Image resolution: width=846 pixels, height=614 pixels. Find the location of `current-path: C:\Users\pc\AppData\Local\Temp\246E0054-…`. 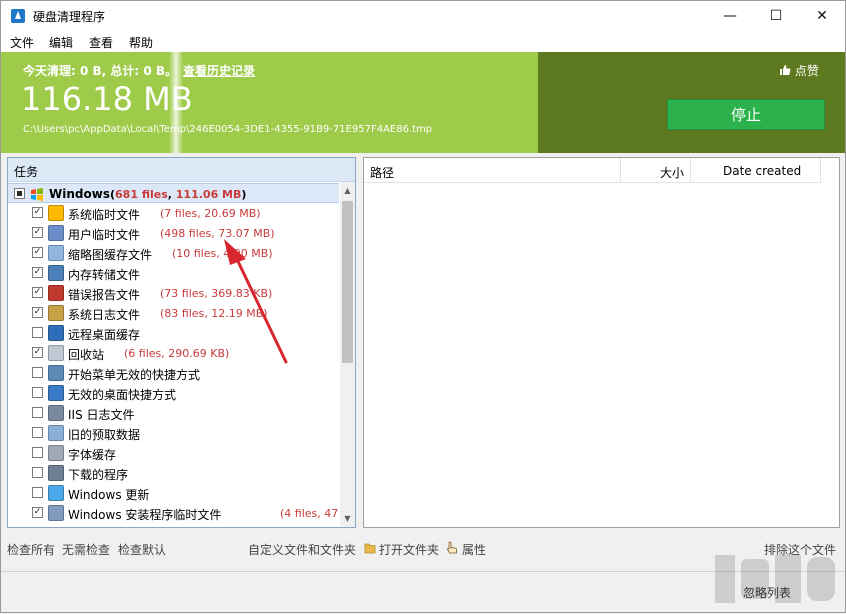

current-path: C:\Users\pc\AppData\Local\Temp\246E0054-… is located at coordinates (228, 129).